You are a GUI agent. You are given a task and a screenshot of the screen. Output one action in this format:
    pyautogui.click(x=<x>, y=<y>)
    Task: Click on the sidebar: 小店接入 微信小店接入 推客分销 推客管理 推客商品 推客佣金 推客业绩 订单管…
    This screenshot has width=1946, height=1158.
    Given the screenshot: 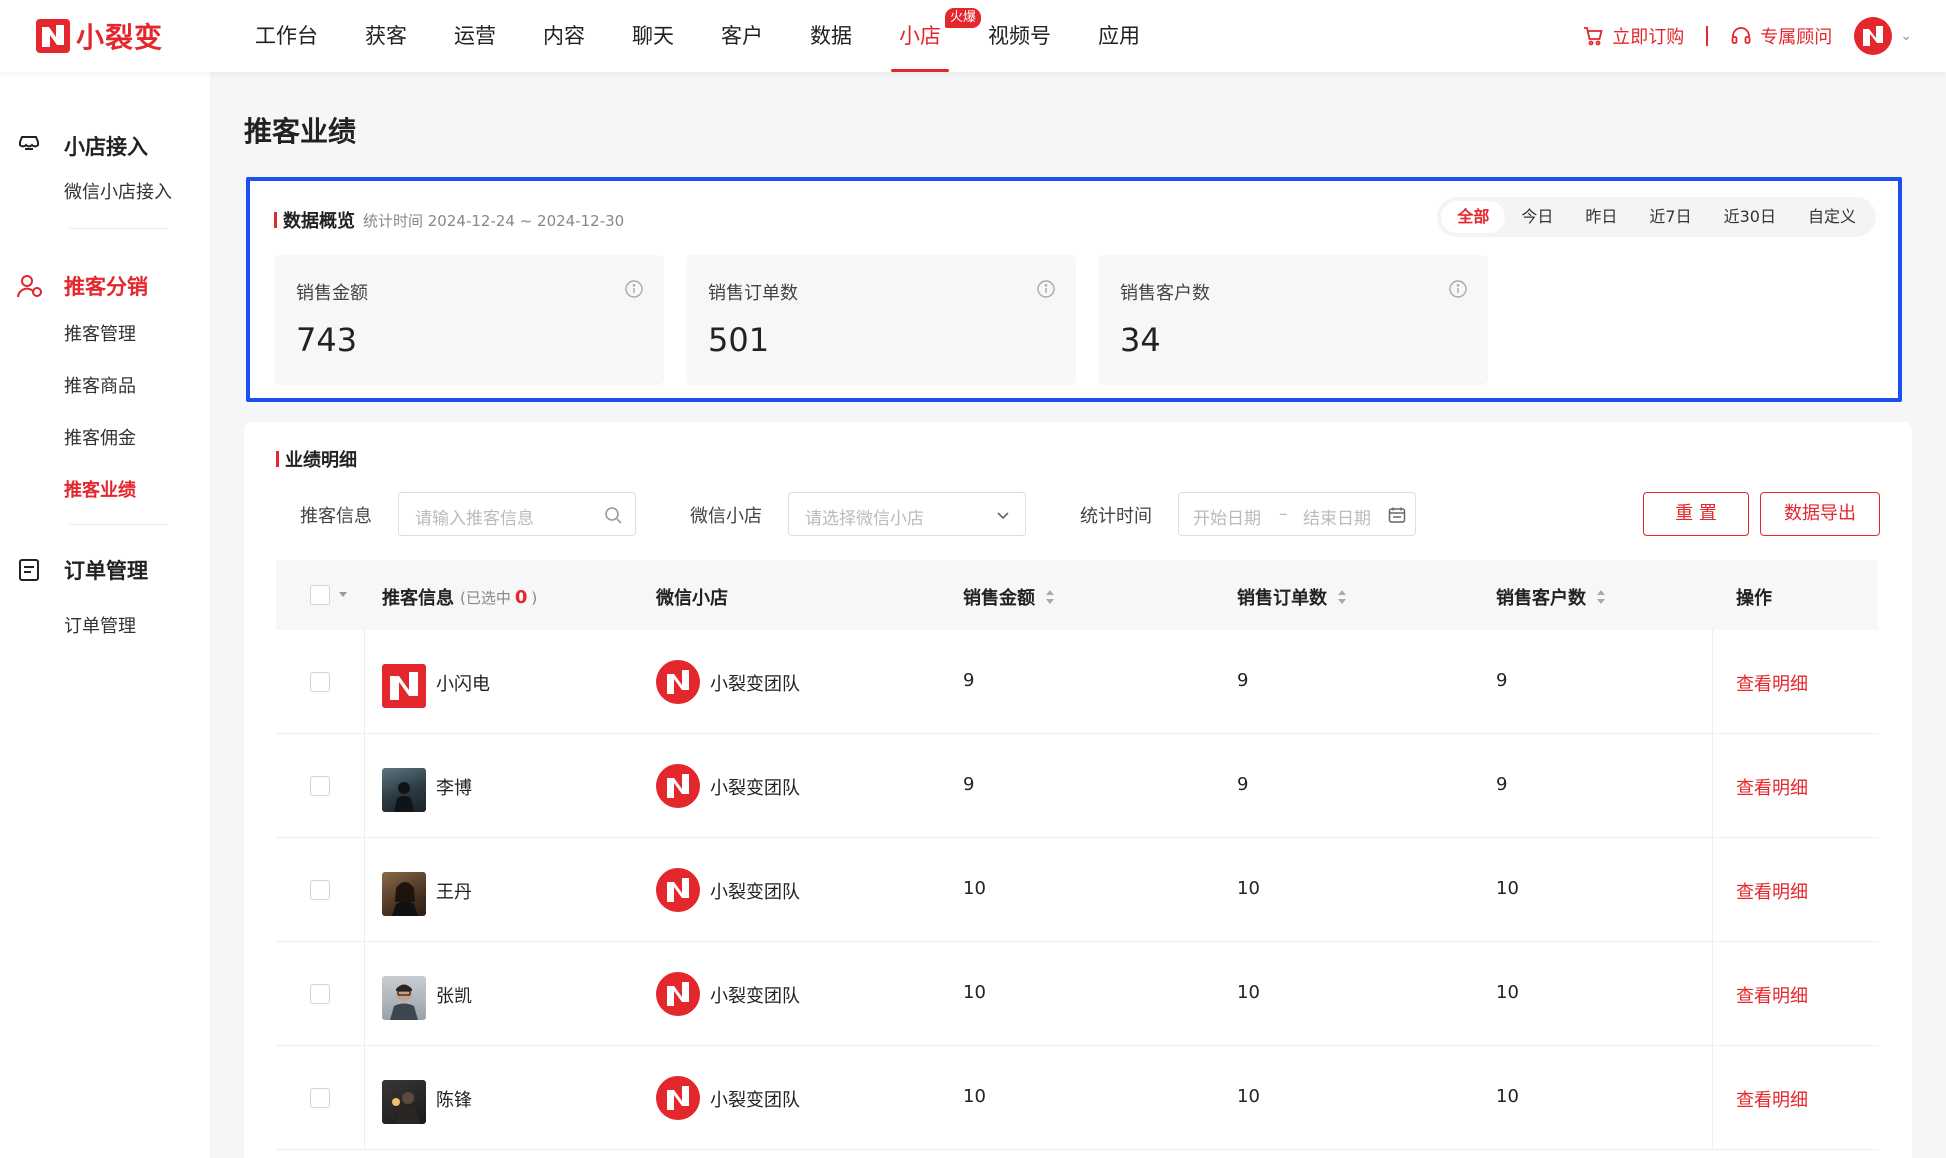 What is the action you would take?
    pyautogui.click(x=105, y=615)
    